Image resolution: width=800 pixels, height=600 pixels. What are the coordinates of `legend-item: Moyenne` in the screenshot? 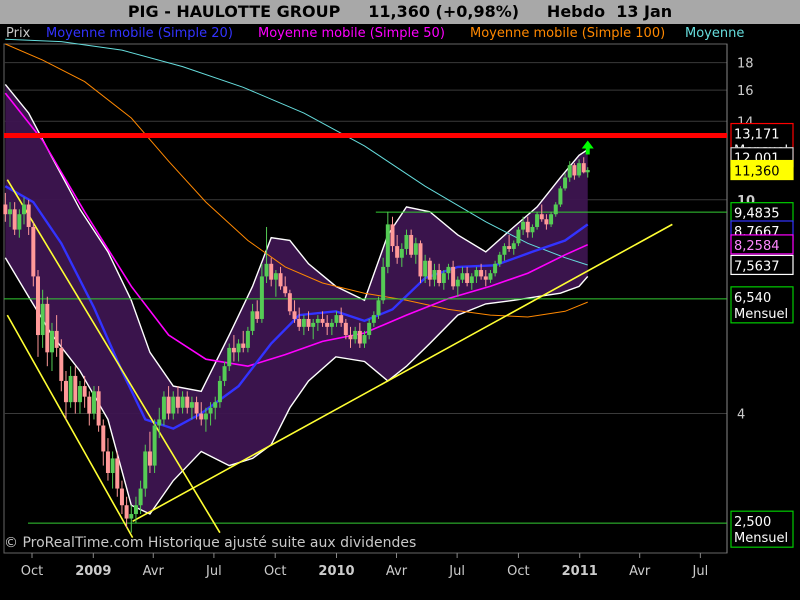 It's located at (715, 33).